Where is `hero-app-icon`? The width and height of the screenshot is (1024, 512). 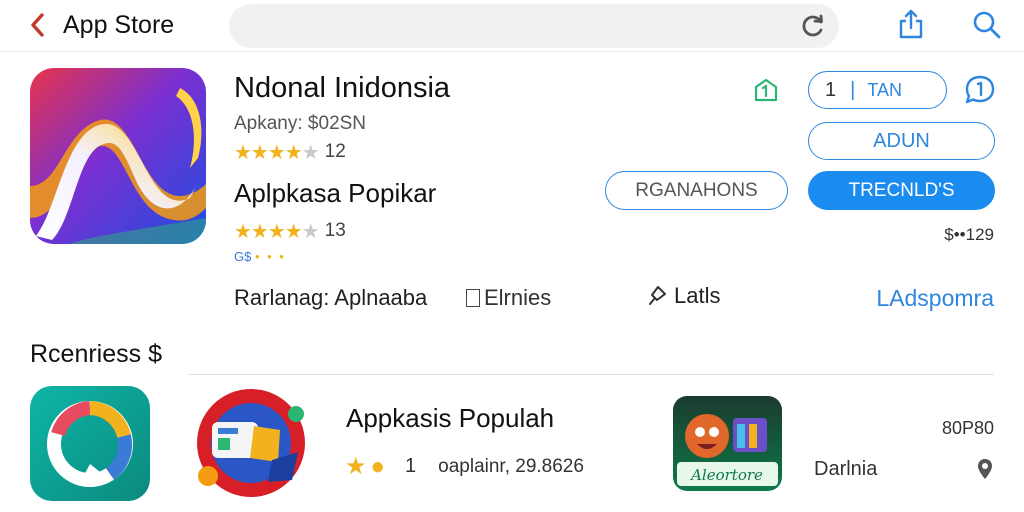 hero-app-icon is located at coordinates (118, 156).